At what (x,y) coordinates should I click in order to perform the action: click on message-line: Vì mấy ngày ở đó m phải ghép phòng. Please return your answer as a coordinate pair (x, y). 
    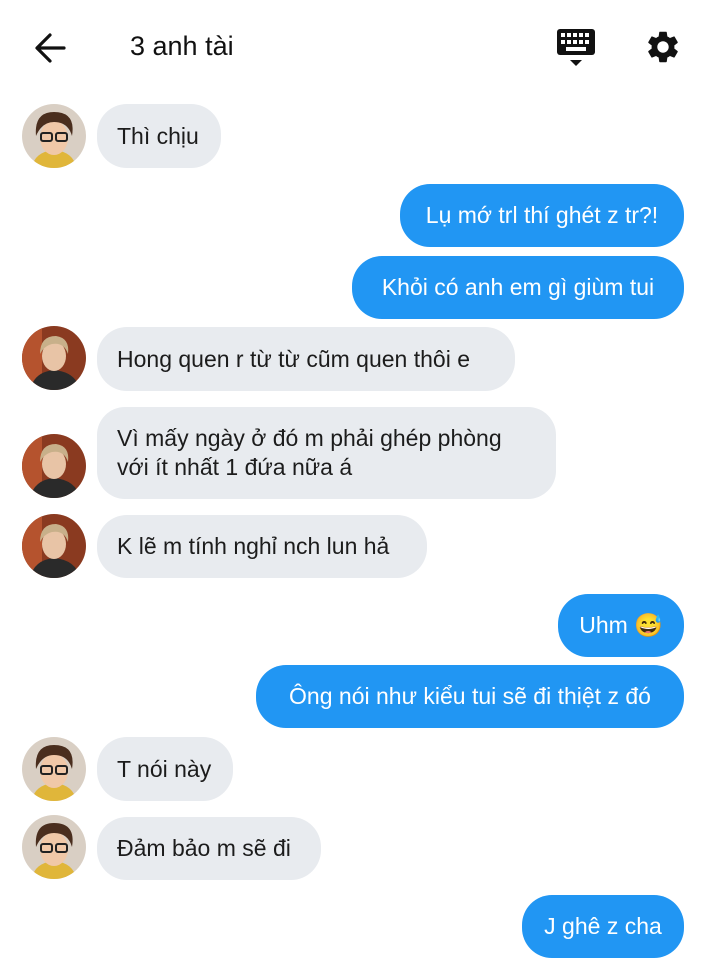
    Looking at the image, I should click on (309, 438).